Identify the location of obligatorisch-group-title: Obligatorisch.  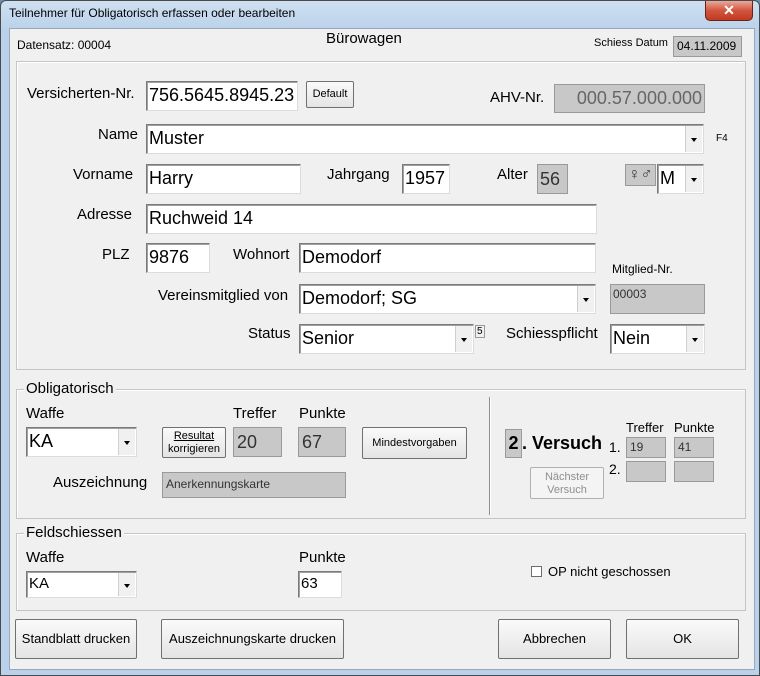
(70, 388).